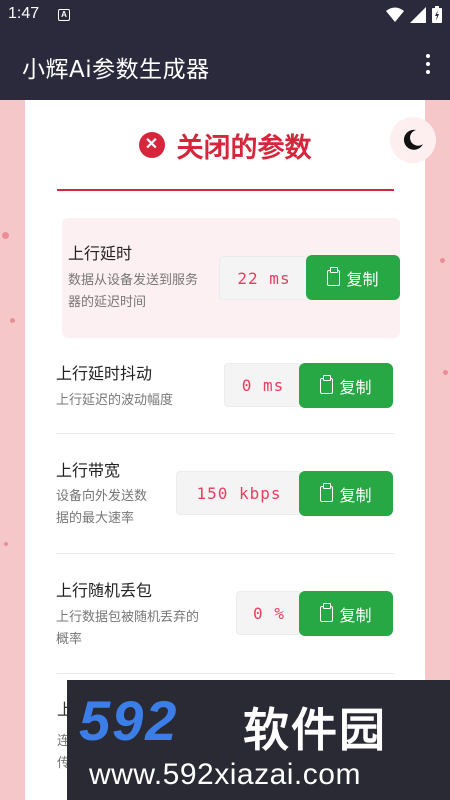 This screenshot has height=800, width=450. What do you see at coordinates (225, 65) in the screenshot?
I see `app-bar: 小辉Ai参数生成器` at bounding box center [225, 65].